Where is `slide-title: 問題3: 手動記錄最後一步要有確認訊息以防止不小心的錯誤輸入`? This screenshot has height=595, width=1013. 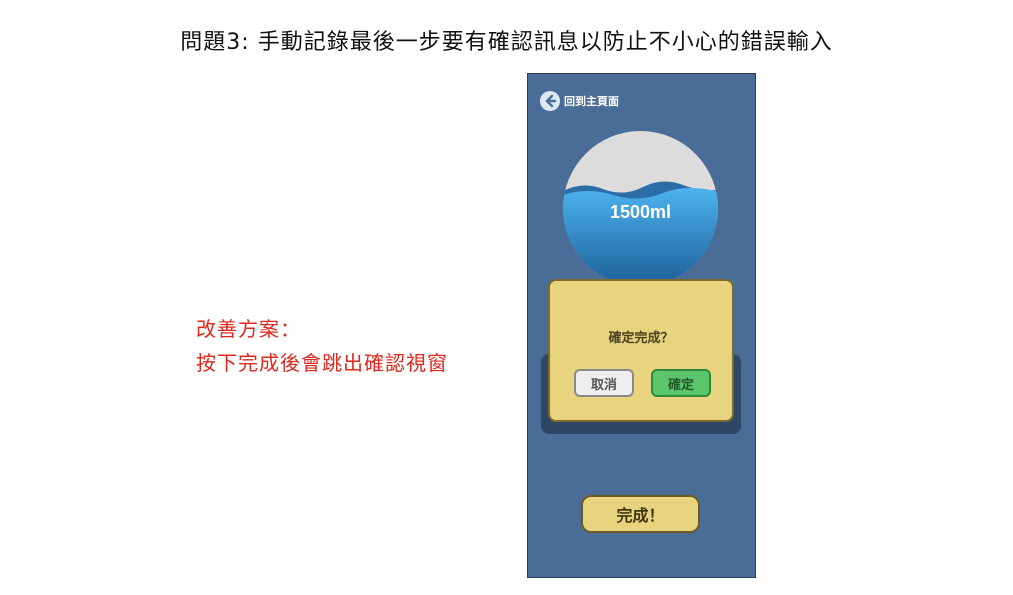
slide-title: 問題3: 手動記錄最後一步要有確認訊息以防止不小心的錯誤輸入 is located at coordinates (506, 42).